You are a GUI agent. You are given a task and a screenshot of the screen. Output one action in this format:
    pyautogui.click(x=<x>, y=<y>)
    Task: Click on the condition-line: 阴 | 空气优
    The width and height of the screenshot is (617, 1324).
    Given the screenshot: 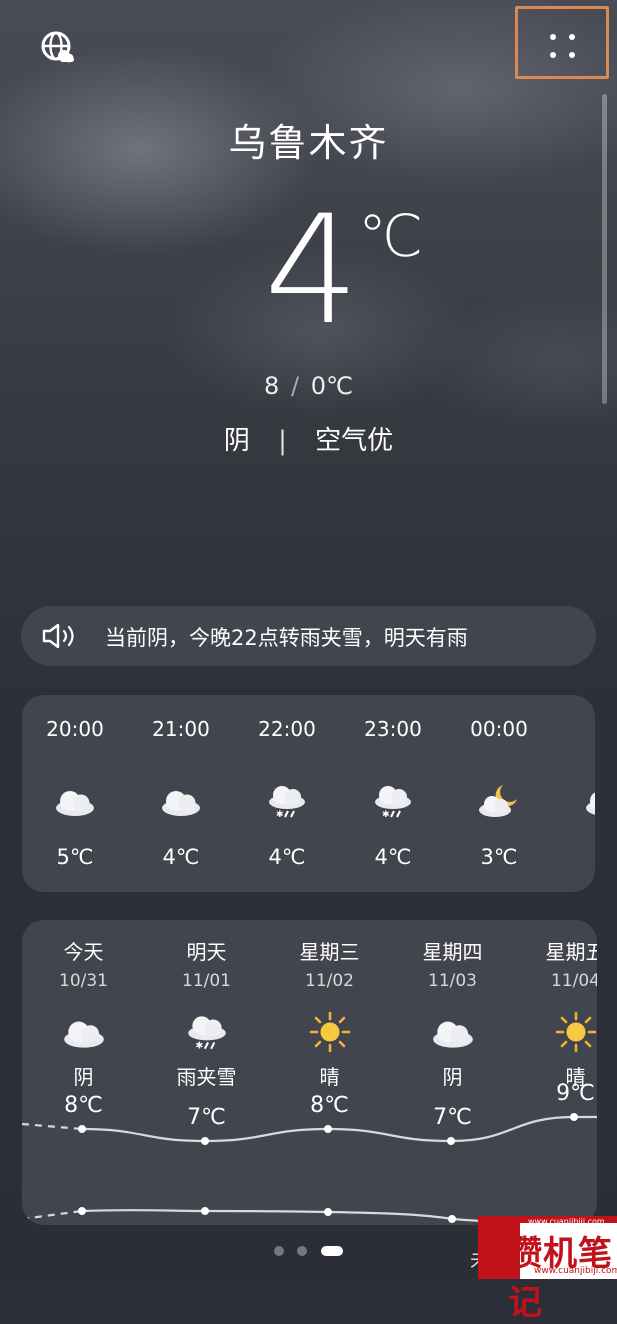 What is the action you would take?
    pyautogui.click(x=308, y=438)
    